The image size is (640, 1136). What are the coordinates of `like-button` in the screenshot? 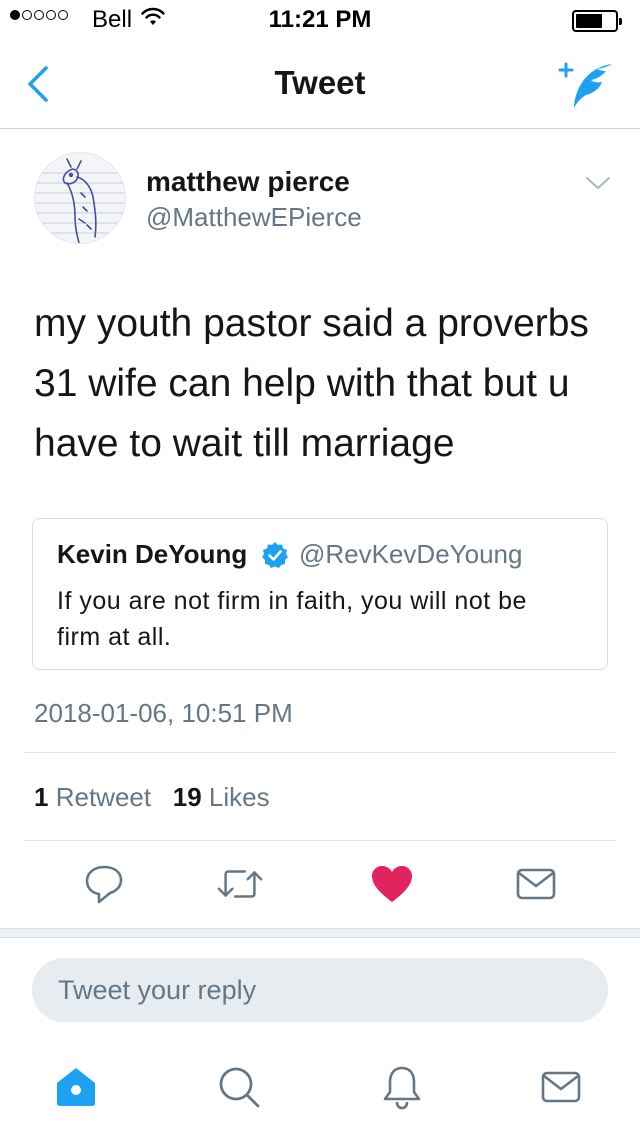 It's located at (392, 884).